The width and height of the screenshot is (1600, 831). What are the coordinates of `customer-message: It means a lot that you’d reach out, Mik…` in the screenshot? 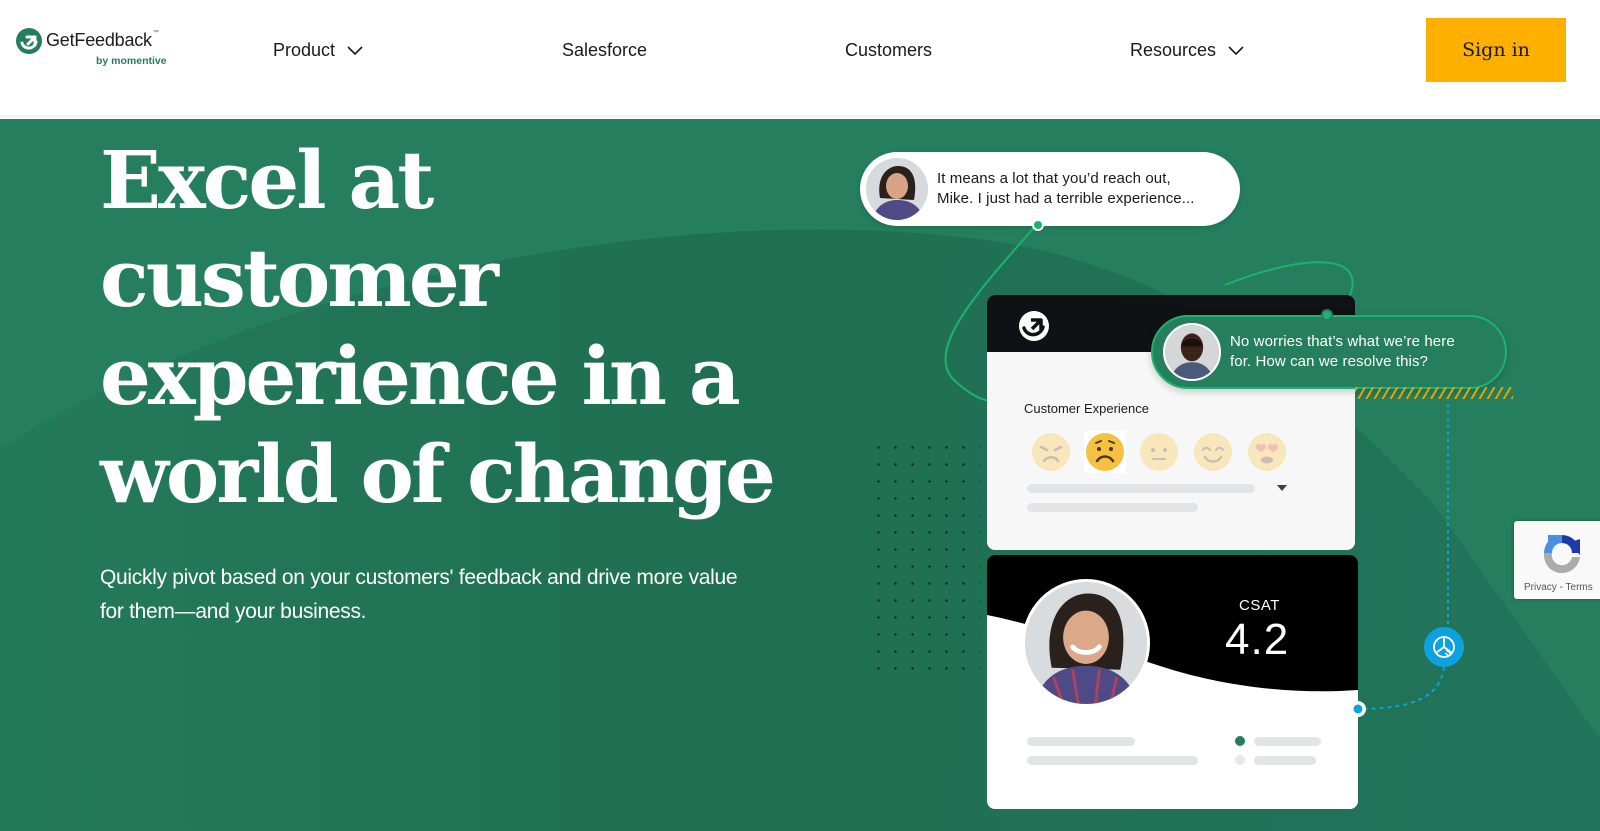 It's located at (1066, 188).